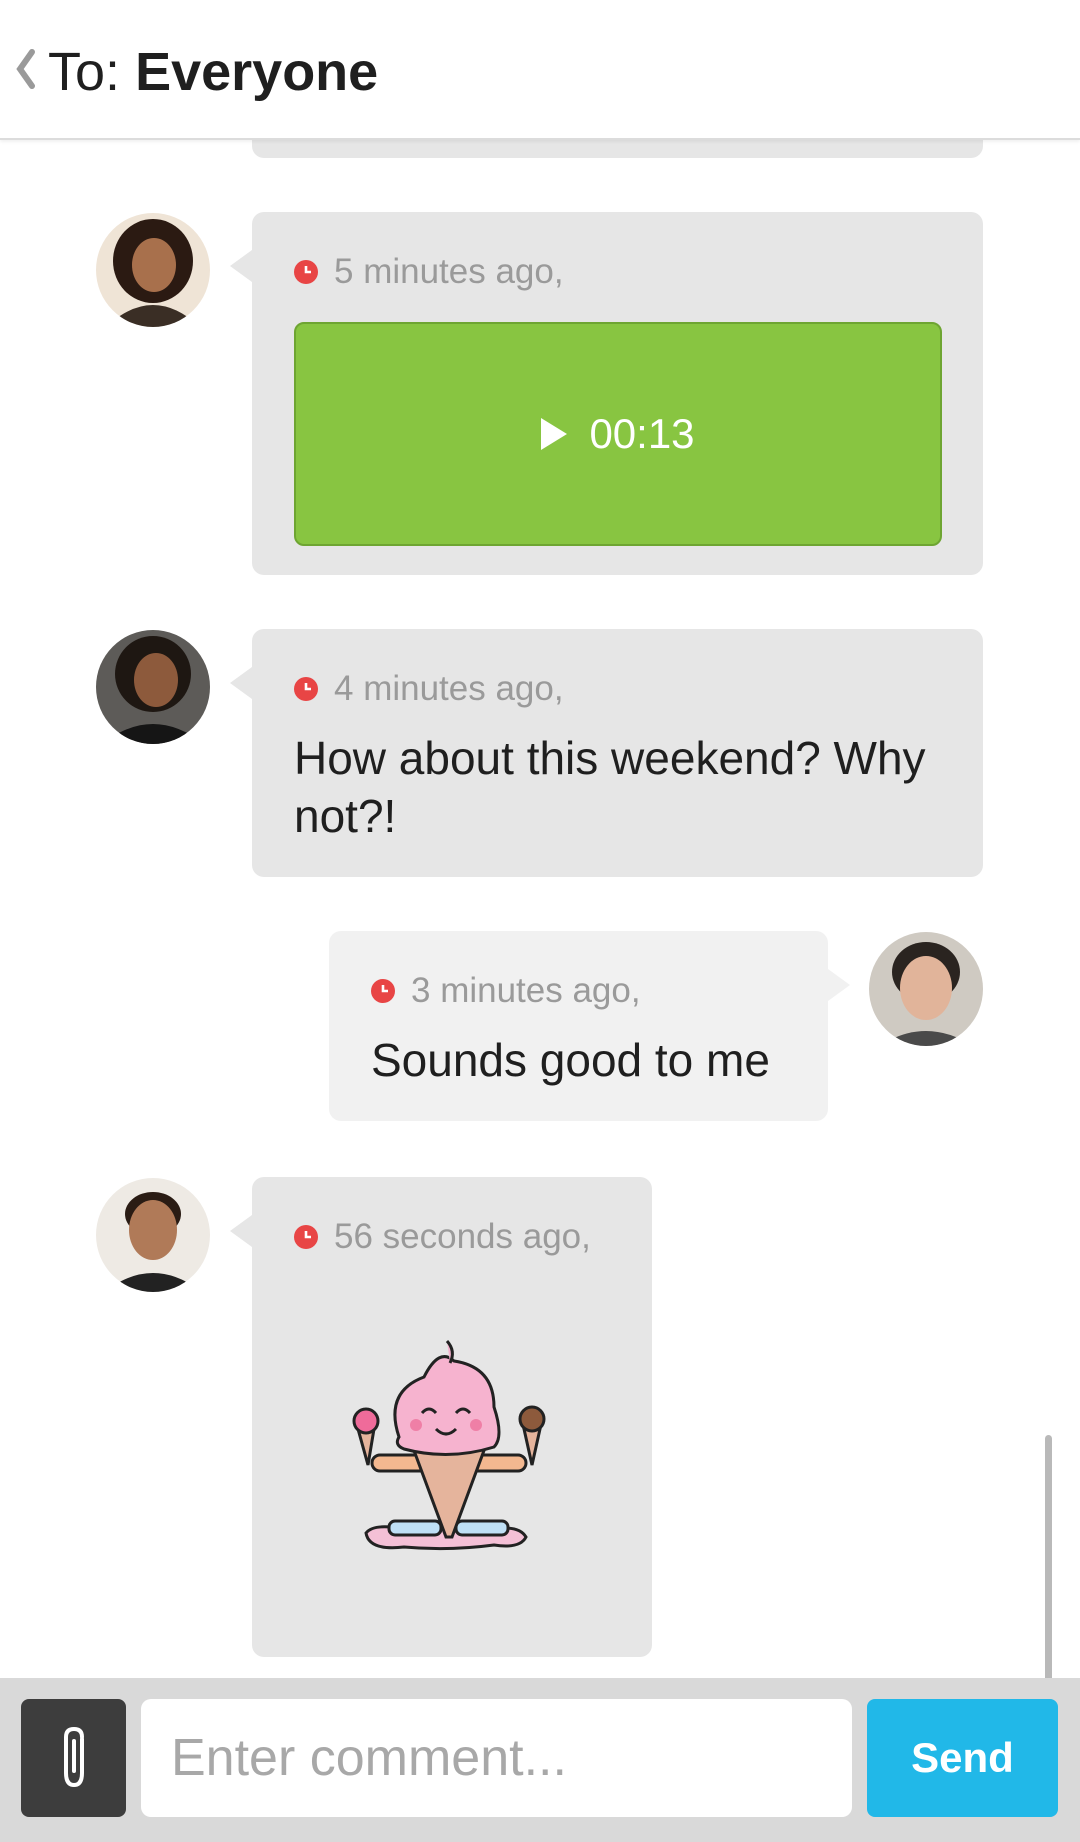  Describe the element at coordinates (449, 271) in the screenshot. I see `message-time: 5 minutes ago,` at that location.